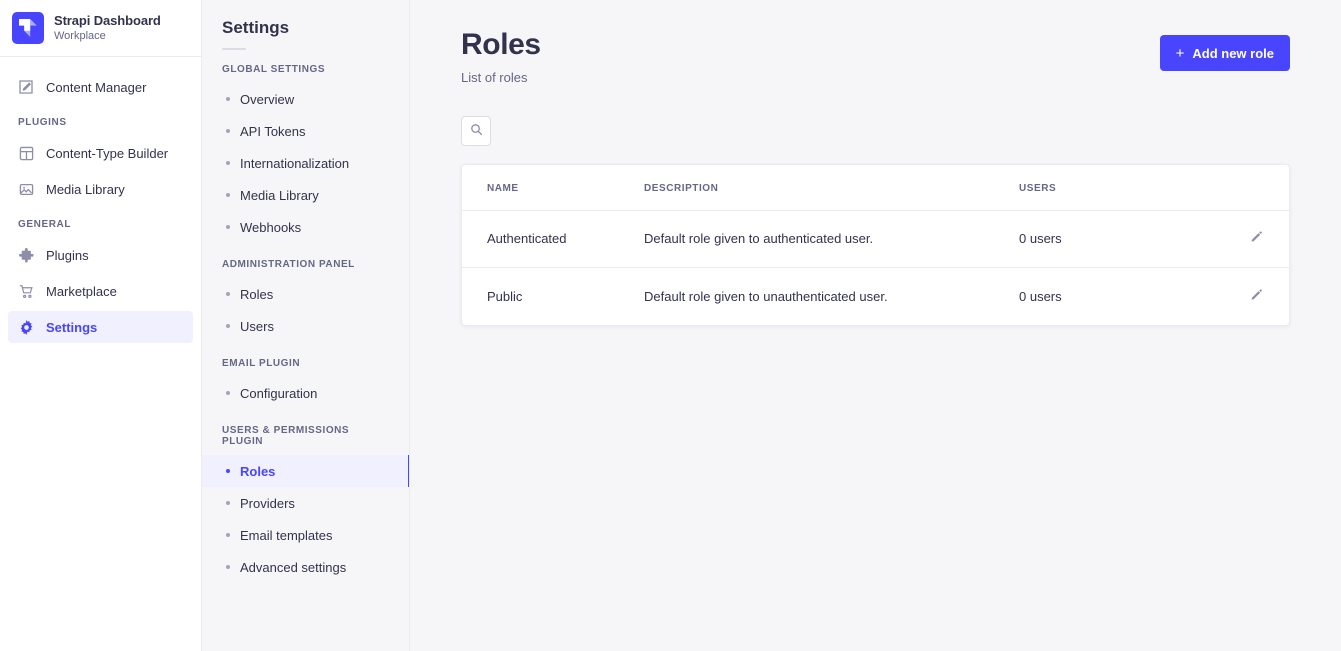  I want to click on search-icon, so click(476, 131).